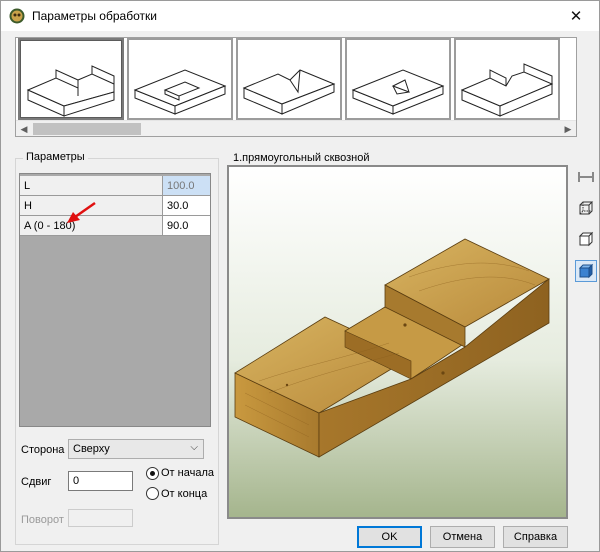 The height and width of the screenshot is (552, 600). I want to click on param-row-l: L 100.0, so click(115, 186).